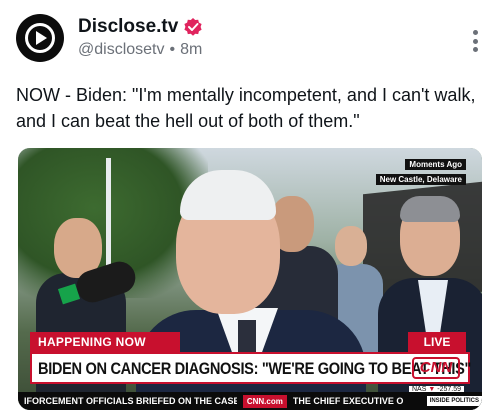 This screenshot has width=500, height=420. I want to click on more-vertical-icon, so click(475, 41).